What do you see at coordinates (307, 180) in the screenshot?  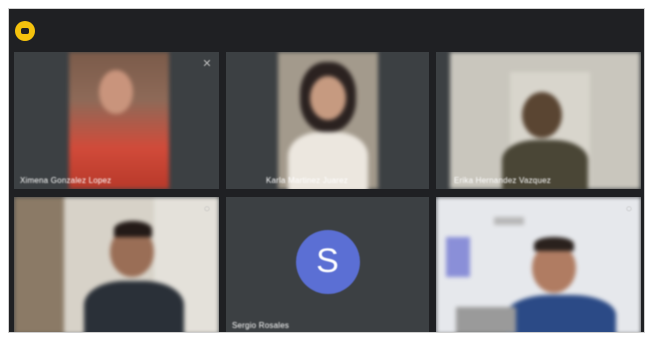 I see `participant-name: Karla Martinez Juarez` at bounding box center [307, 180].